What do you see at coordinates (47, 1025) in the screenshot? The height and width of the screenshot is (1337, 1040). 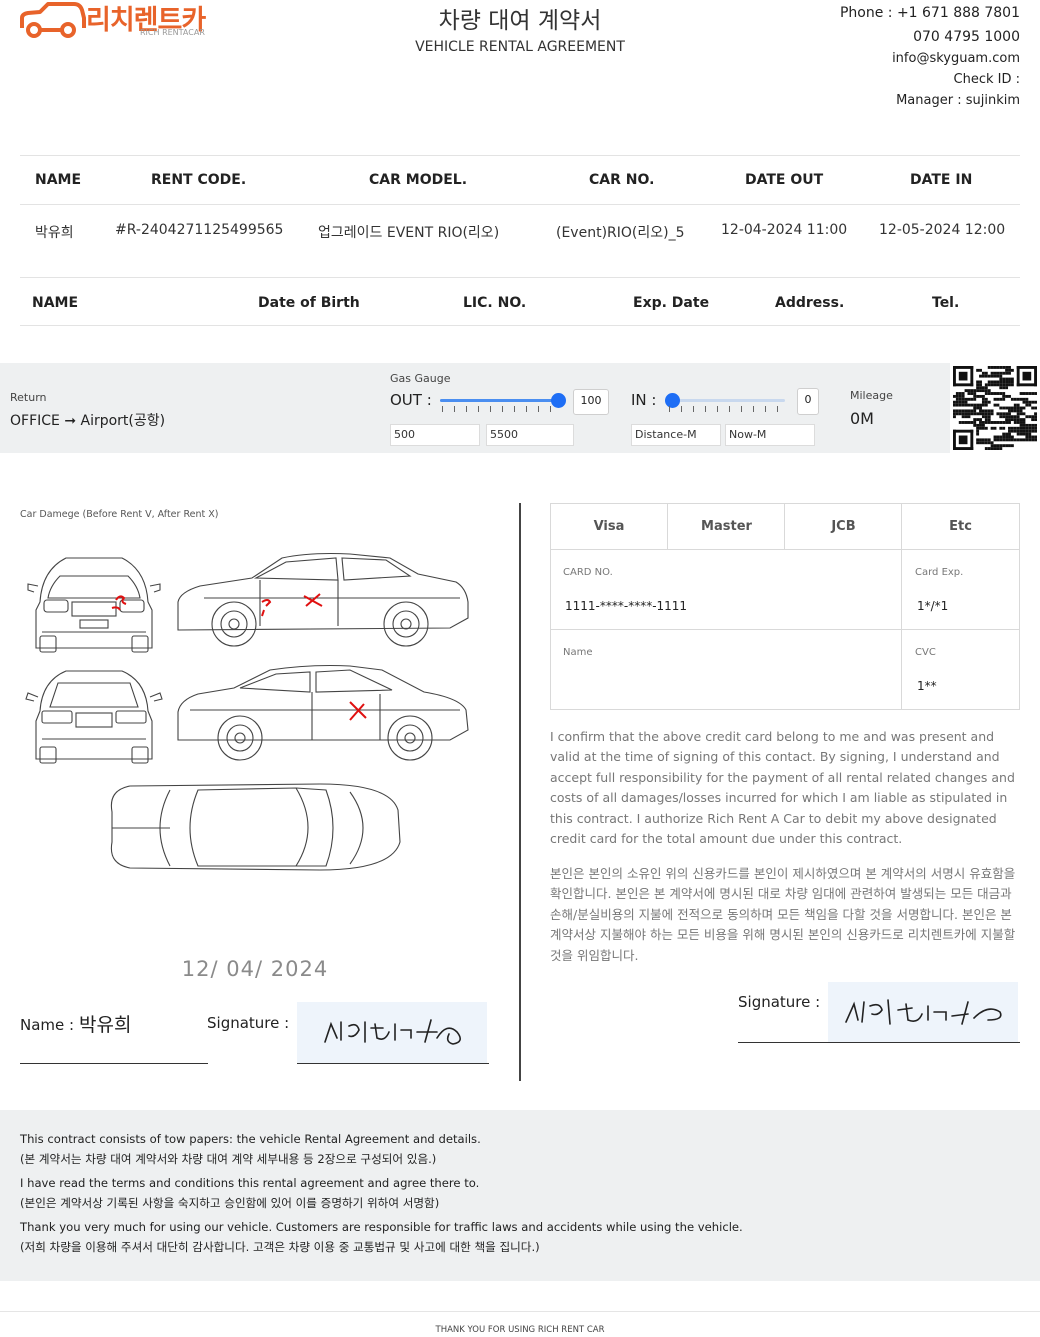 I see `name-label: Name :` at bounding box center [47, 1025].